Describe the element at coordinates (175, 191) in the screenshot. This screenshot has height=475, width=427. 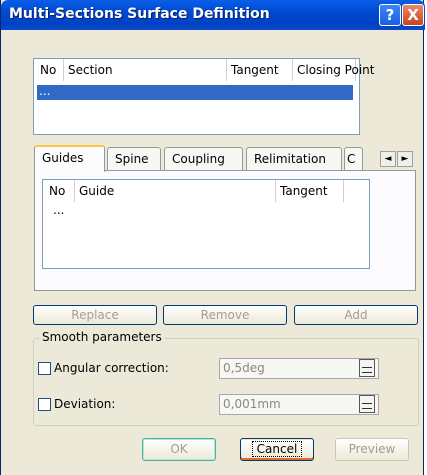
I see `guides-column-guide: Guide` at that location.